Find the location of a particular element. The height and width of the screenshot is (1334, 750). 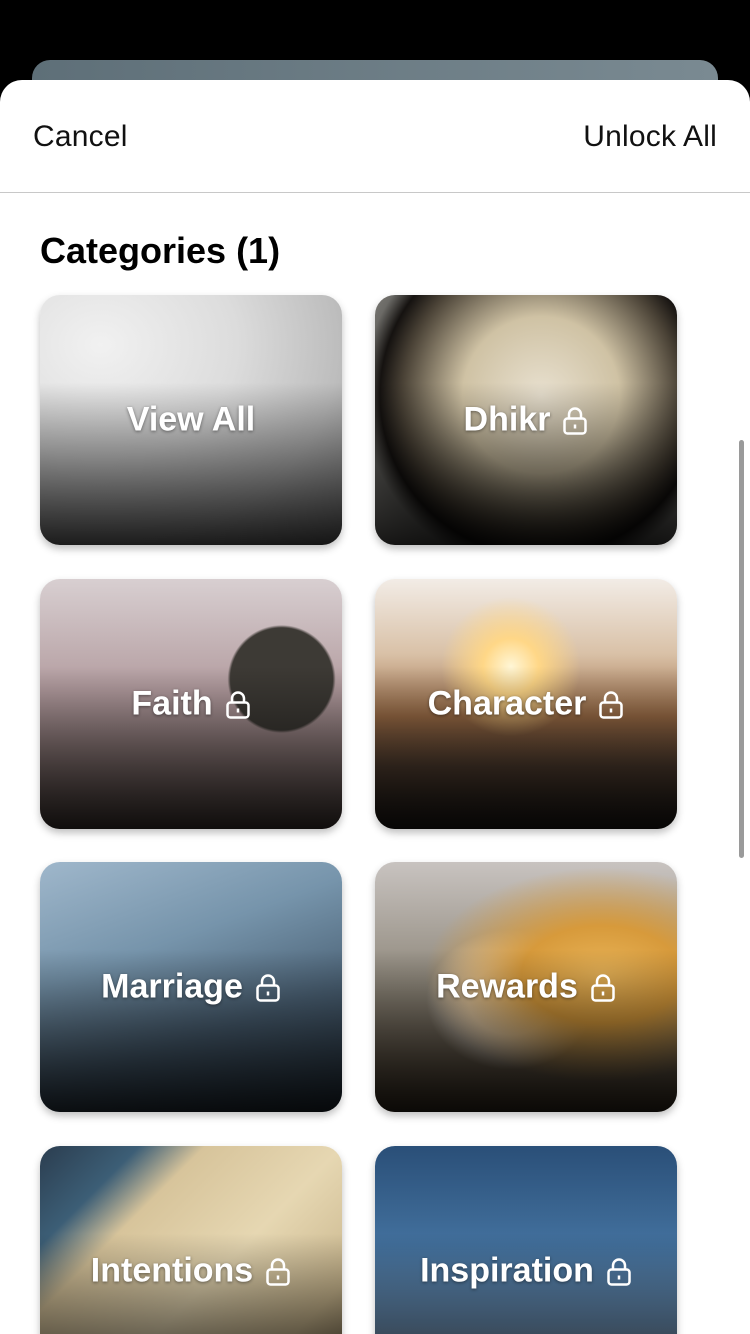

category-label: Marriage is located at coordinates (172, 986).